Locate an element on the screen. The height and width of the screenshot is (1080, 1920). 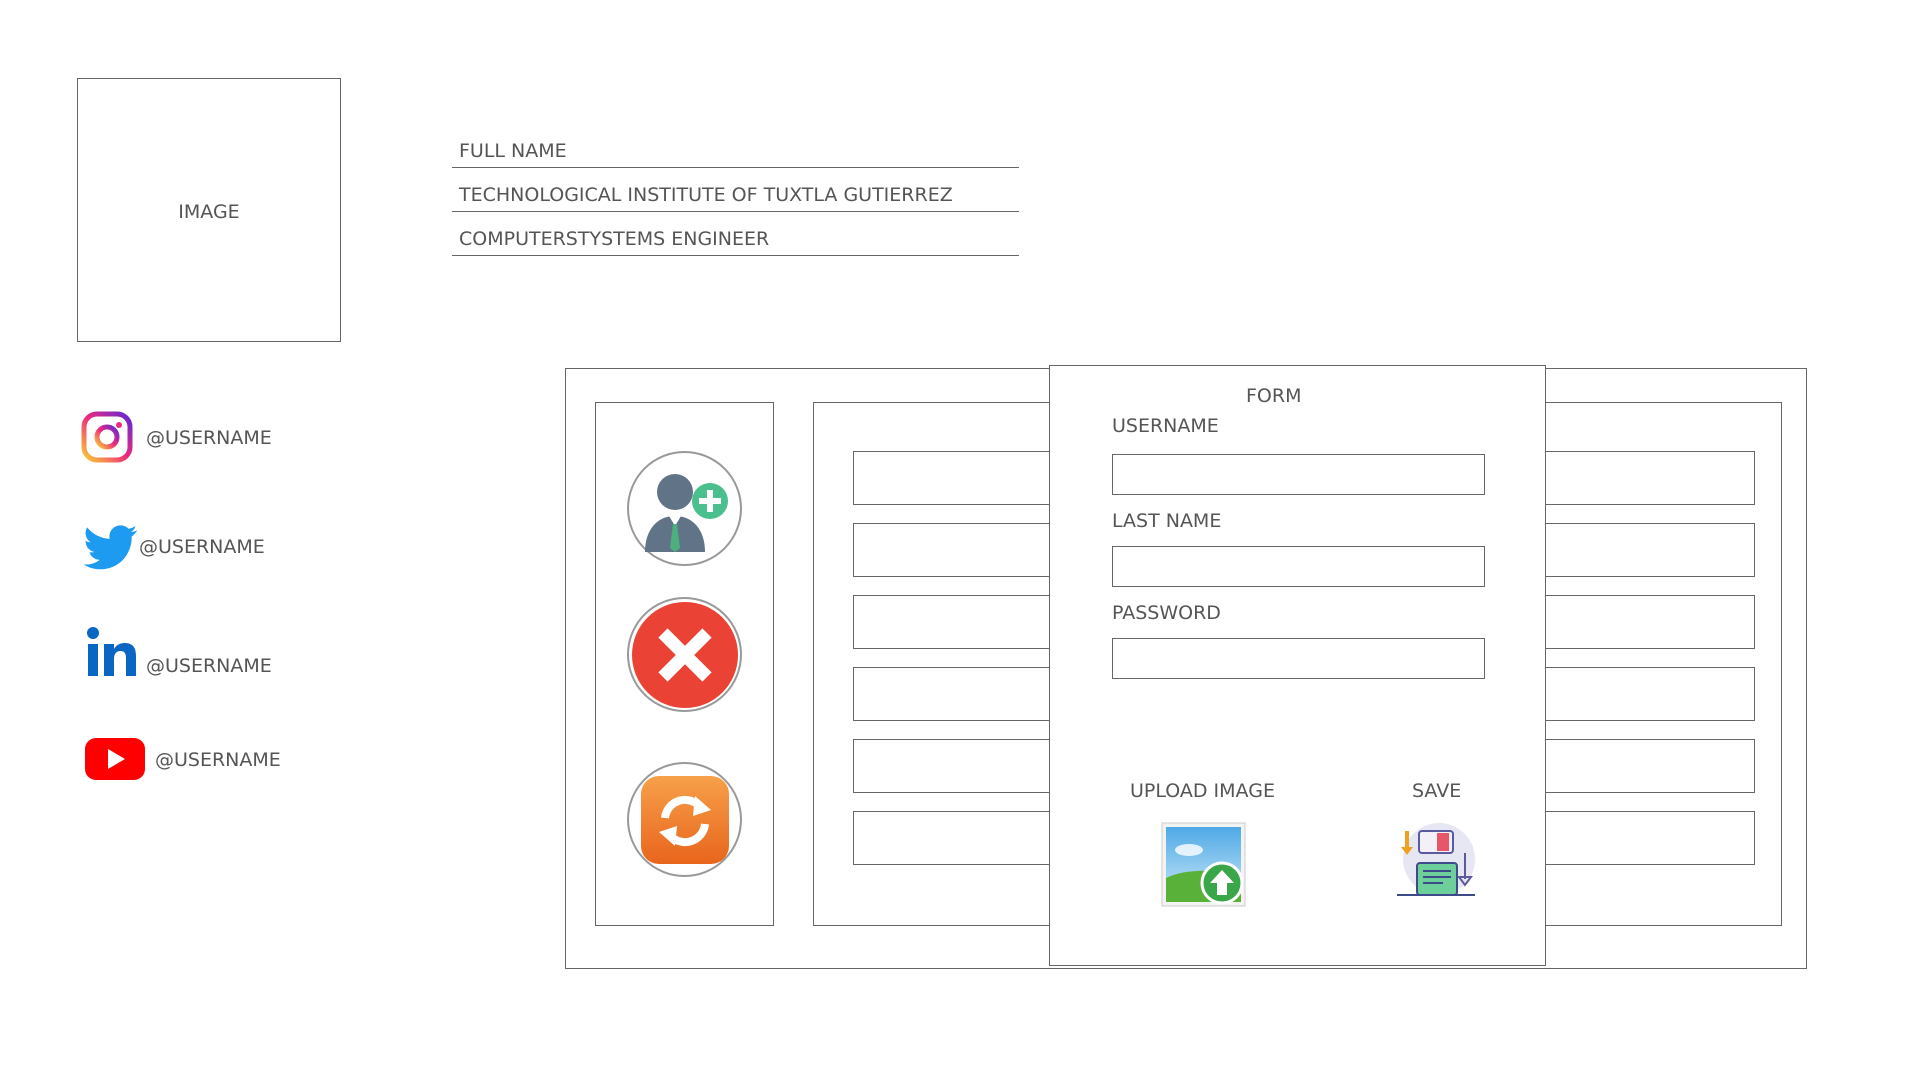
refresh-button is located at coordinates (684, 819).